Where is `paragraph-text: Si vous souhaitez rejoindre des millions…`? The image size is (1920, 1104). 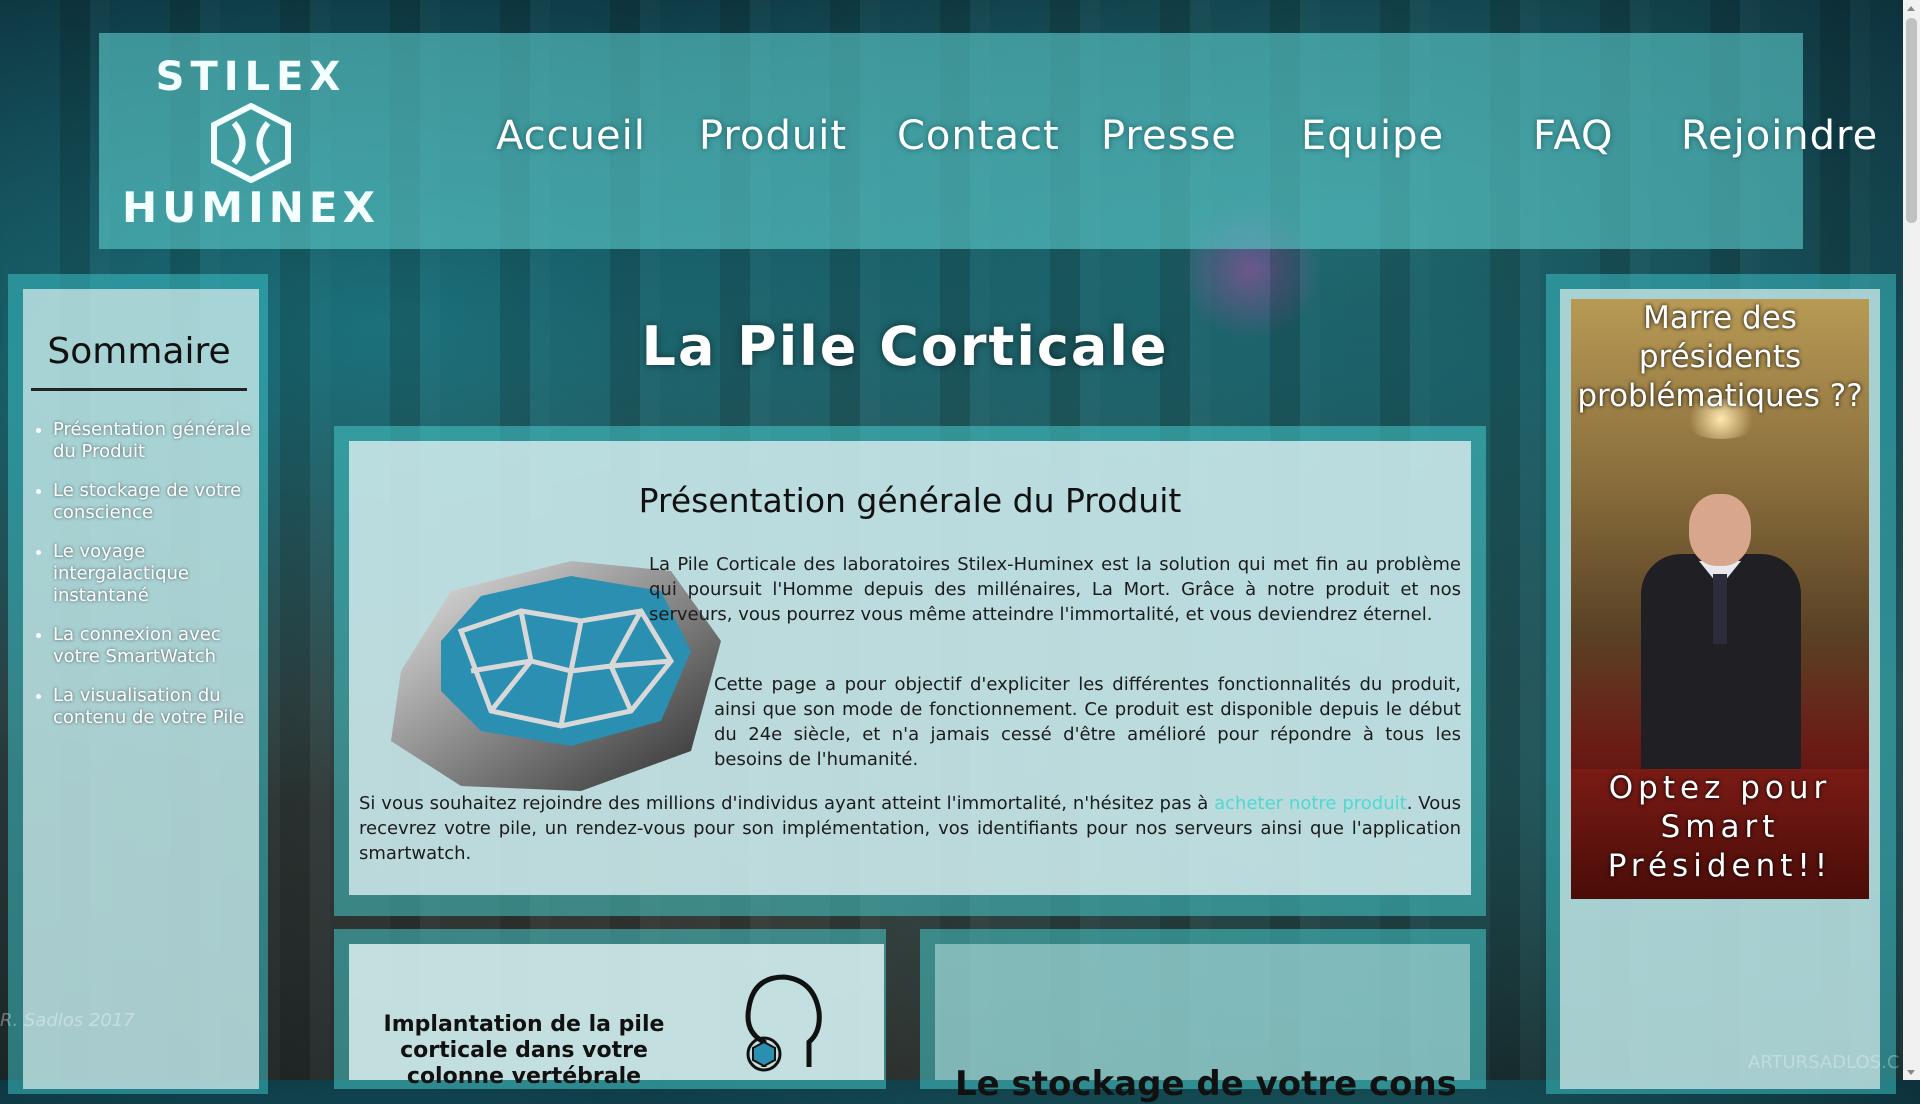
paragraph-text: Si vous souhaitez rejoindre des millions… is located at coordinates (787, 803).